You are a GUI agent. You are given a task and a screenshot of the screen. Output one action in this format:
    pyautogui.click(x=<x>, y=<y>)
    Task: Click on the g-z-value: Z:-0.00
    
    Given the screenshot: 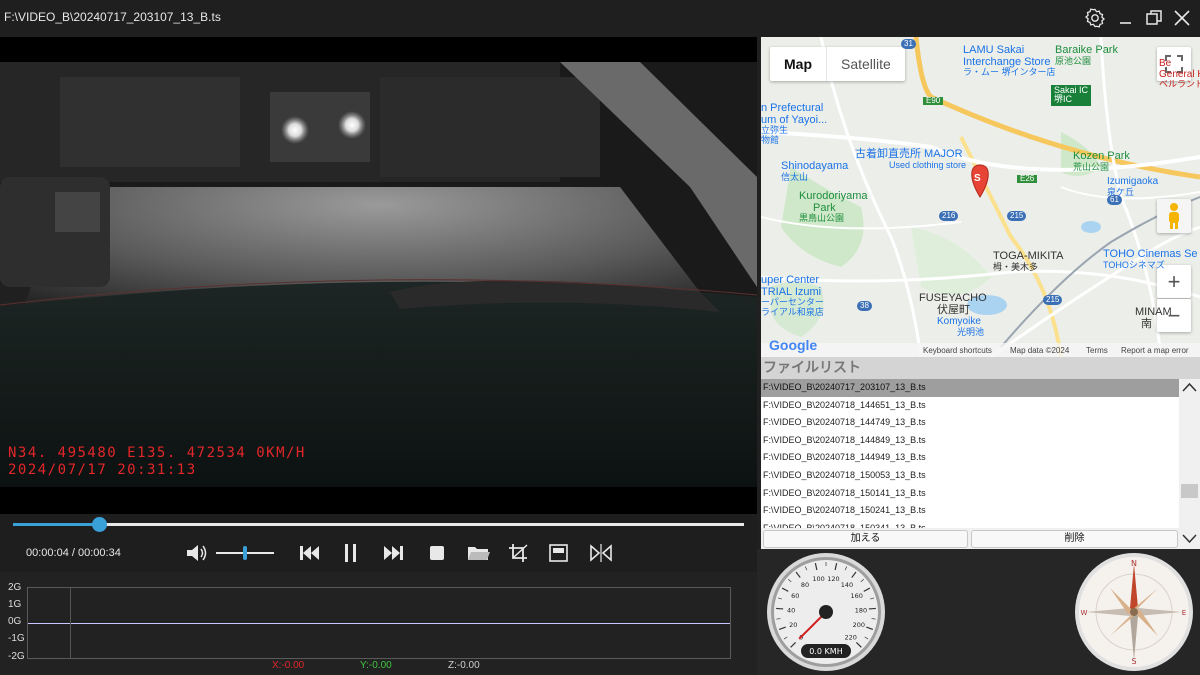 What is the action you would take?
    pyautogui.click(x=464, y=665)
    